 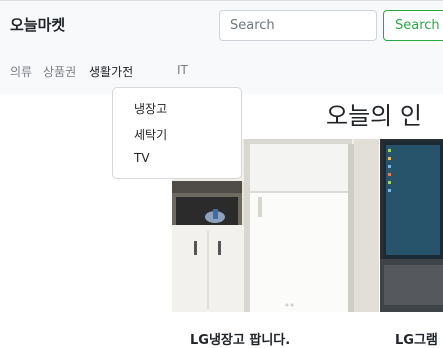 I want to click on search-button: Search, so click(x=413, y=25).